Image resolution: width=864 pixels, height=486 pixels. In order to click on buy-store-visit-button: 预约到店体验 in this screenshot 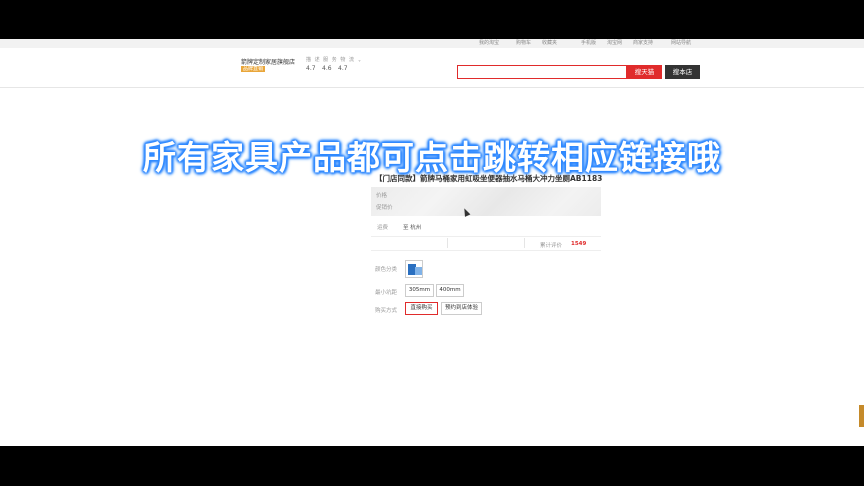, I will do `click(461, 308)`.